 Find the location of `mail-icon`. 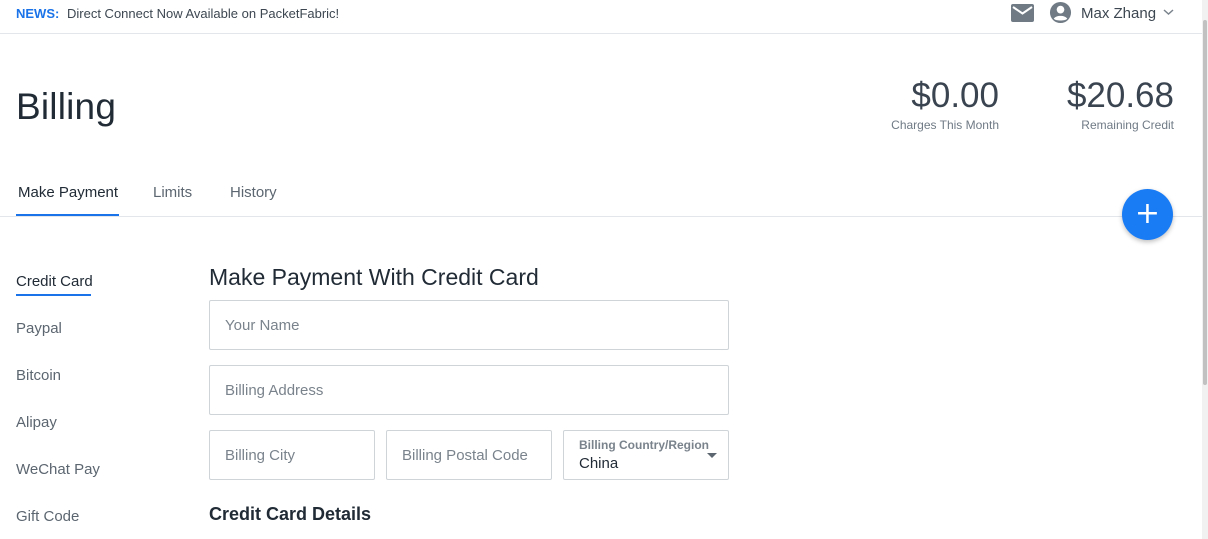

mail-icon is located at coordinates (1022, 13).